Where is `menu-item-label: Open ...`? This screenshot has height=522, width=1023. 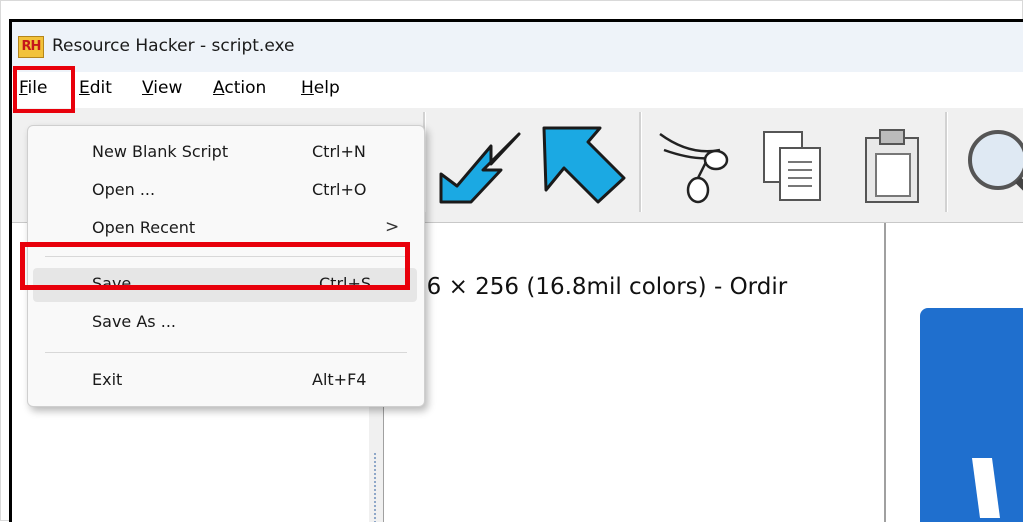
menu-item-label: Open ... is located at coordinates (124, 189).